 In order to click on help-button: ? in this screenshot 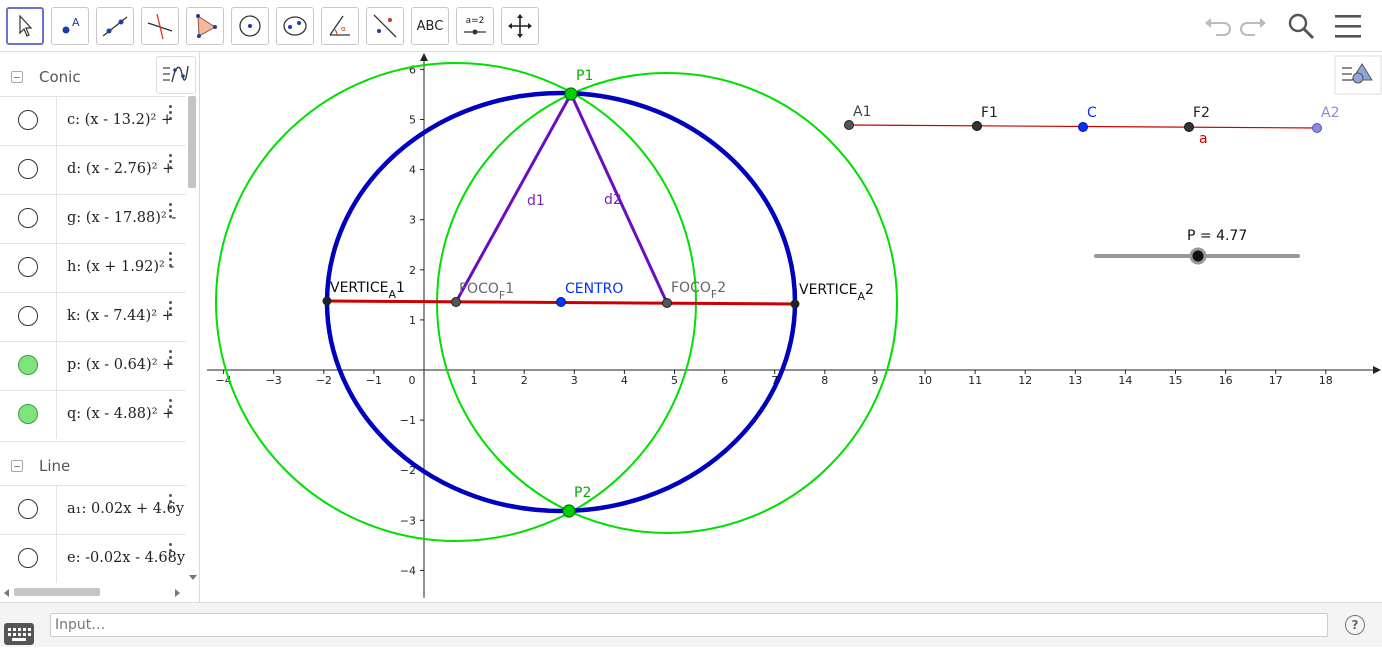, I will do `click(1355, 625)`.